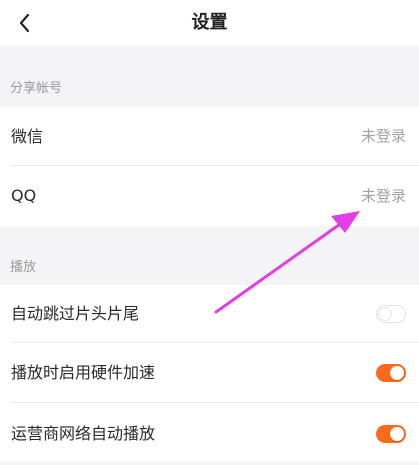 This screenshot has height=465, width=419. I want to click on row-qq: QQ 未登录, so click(209, 196).